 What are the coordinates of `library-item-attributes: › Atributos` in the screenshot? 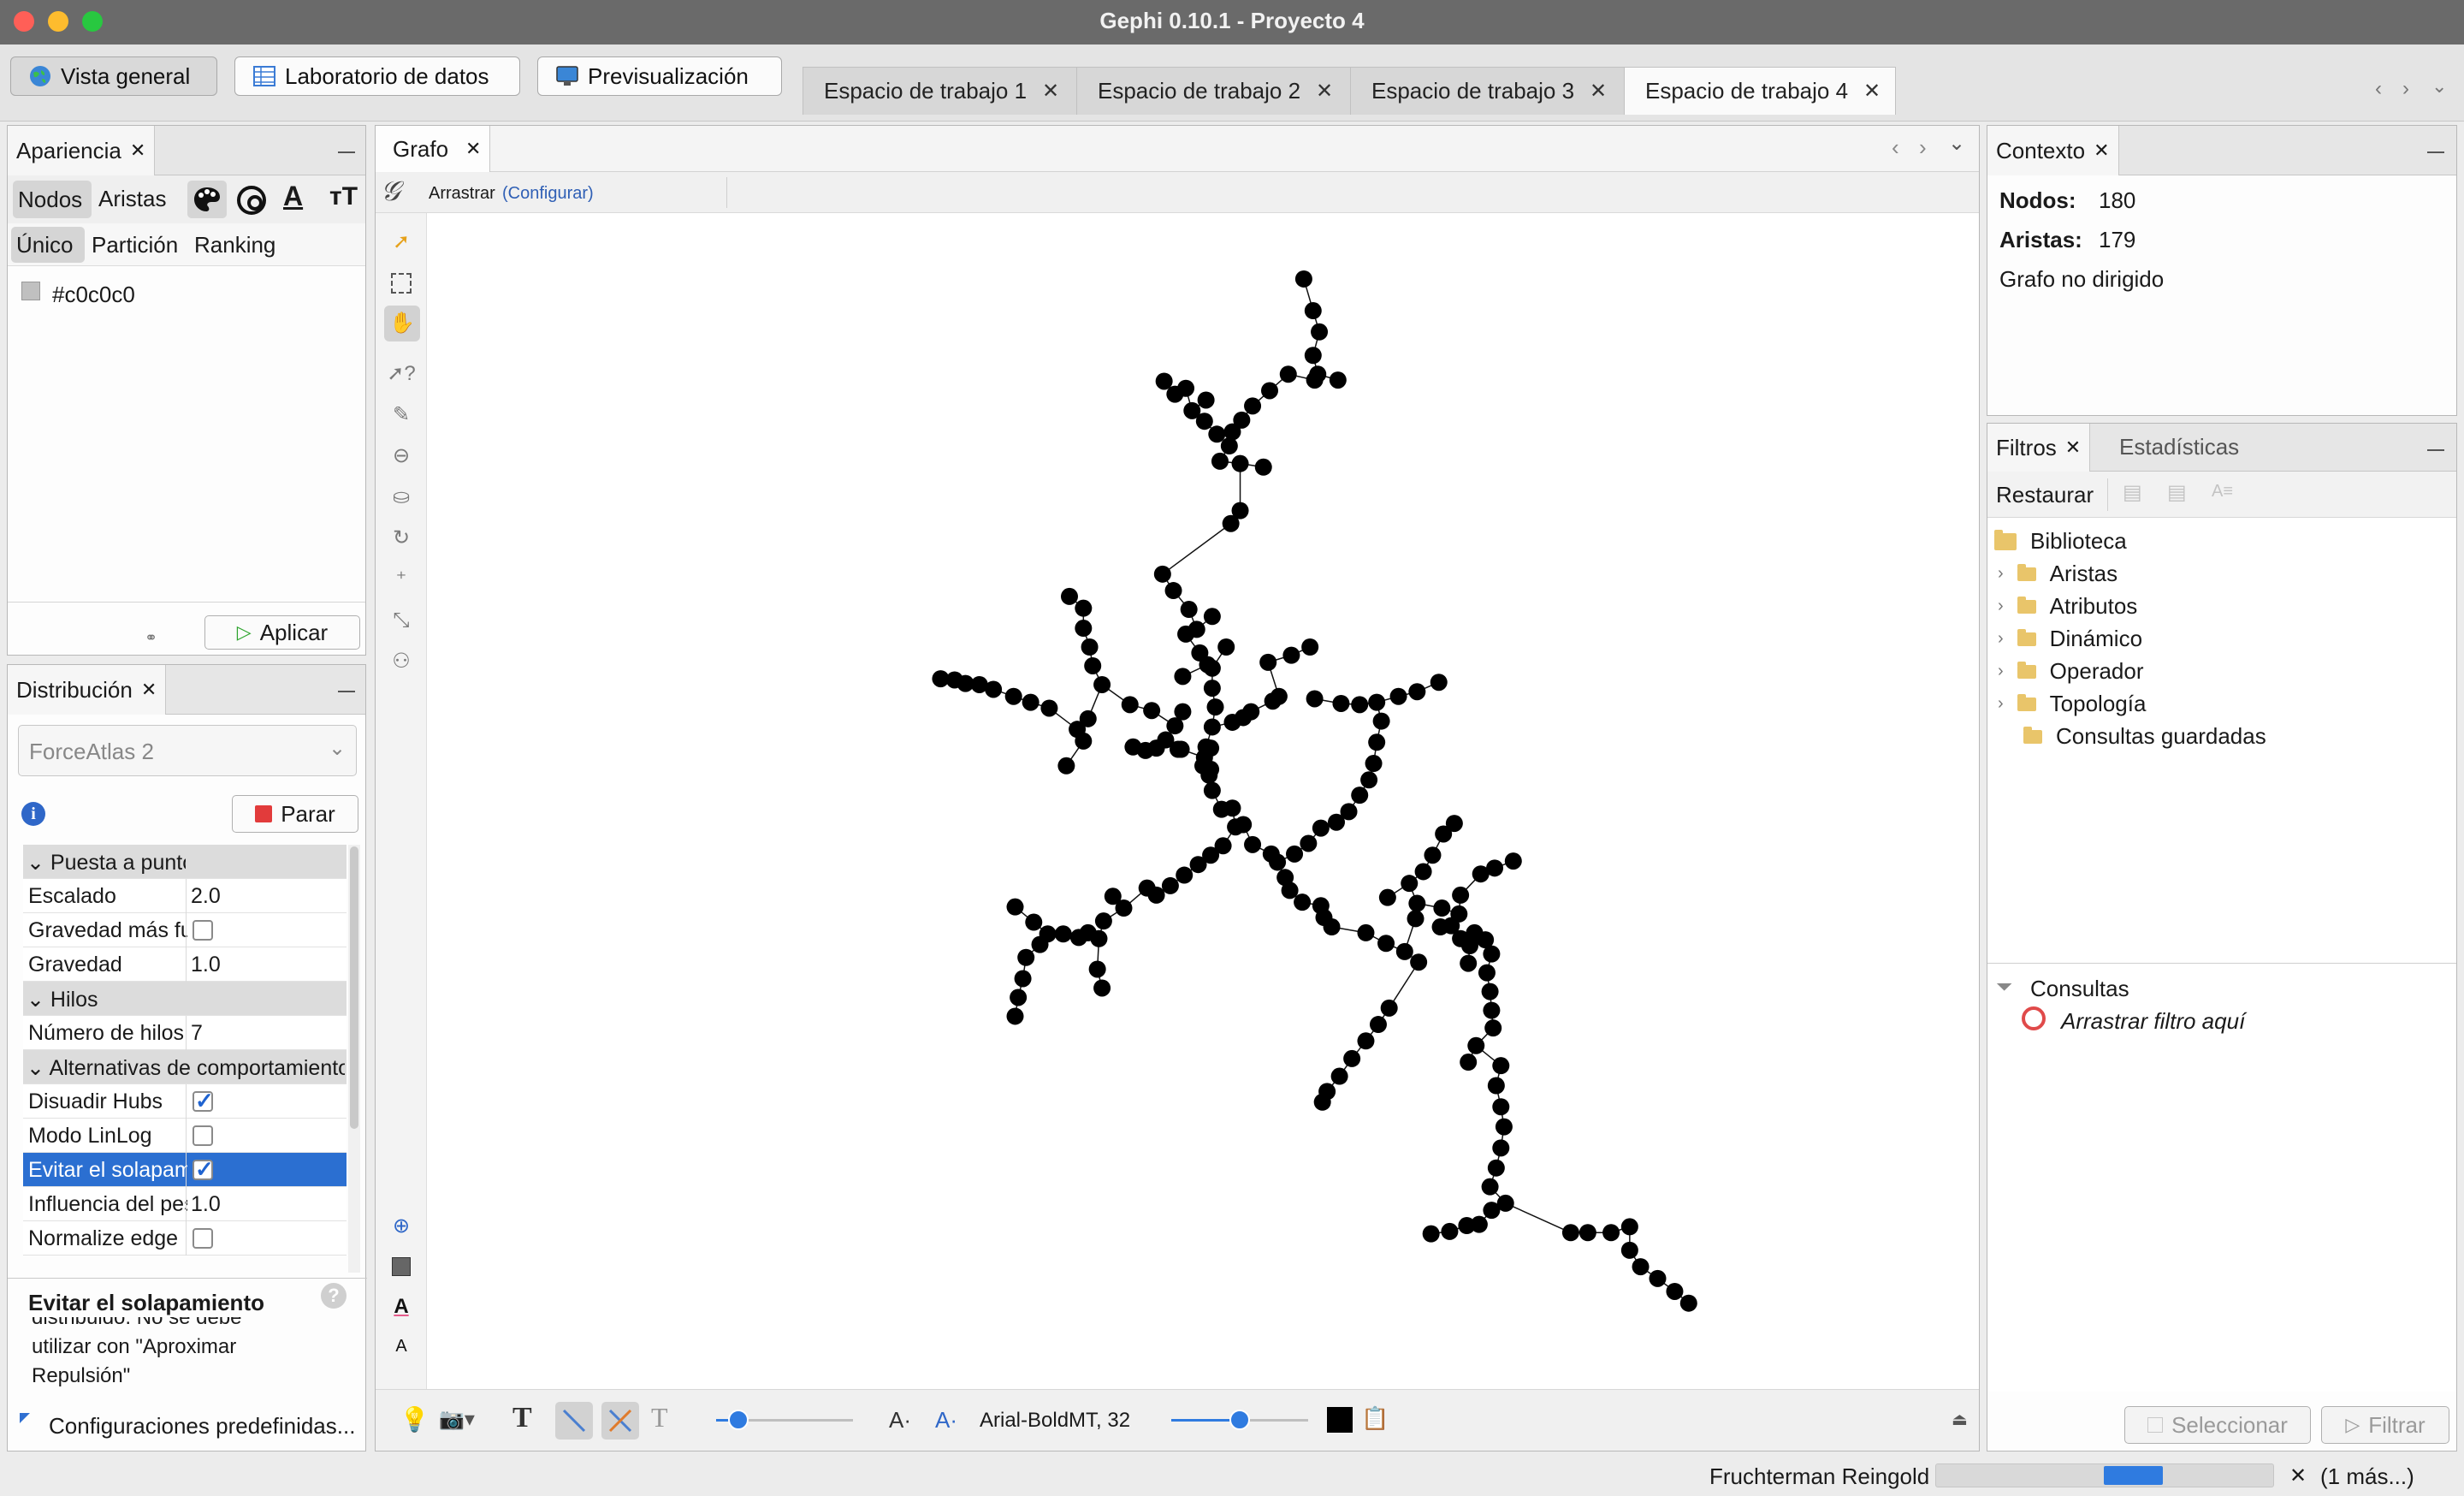 It's located at (2067, 606).